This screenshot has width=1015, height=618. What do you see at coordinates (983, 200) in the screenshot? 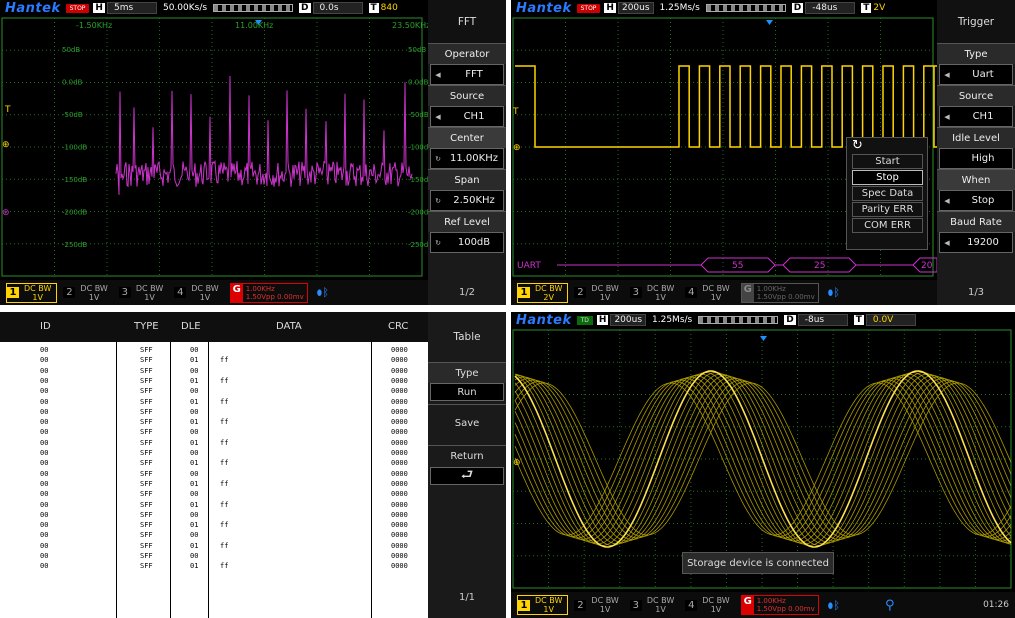
I see `when-value: Stop` at bounding box center [983, 200].